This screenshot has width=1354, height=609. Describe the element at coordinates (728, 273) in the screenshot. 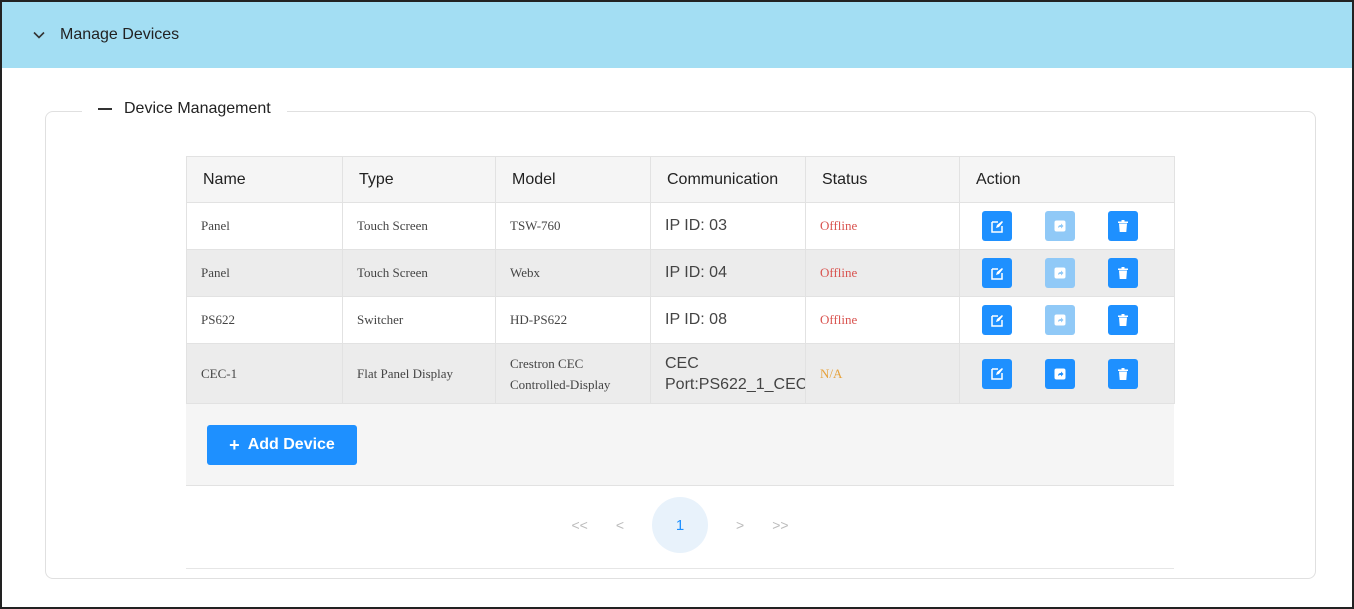

I see `cell-communication: IP ID: 04` at that location.